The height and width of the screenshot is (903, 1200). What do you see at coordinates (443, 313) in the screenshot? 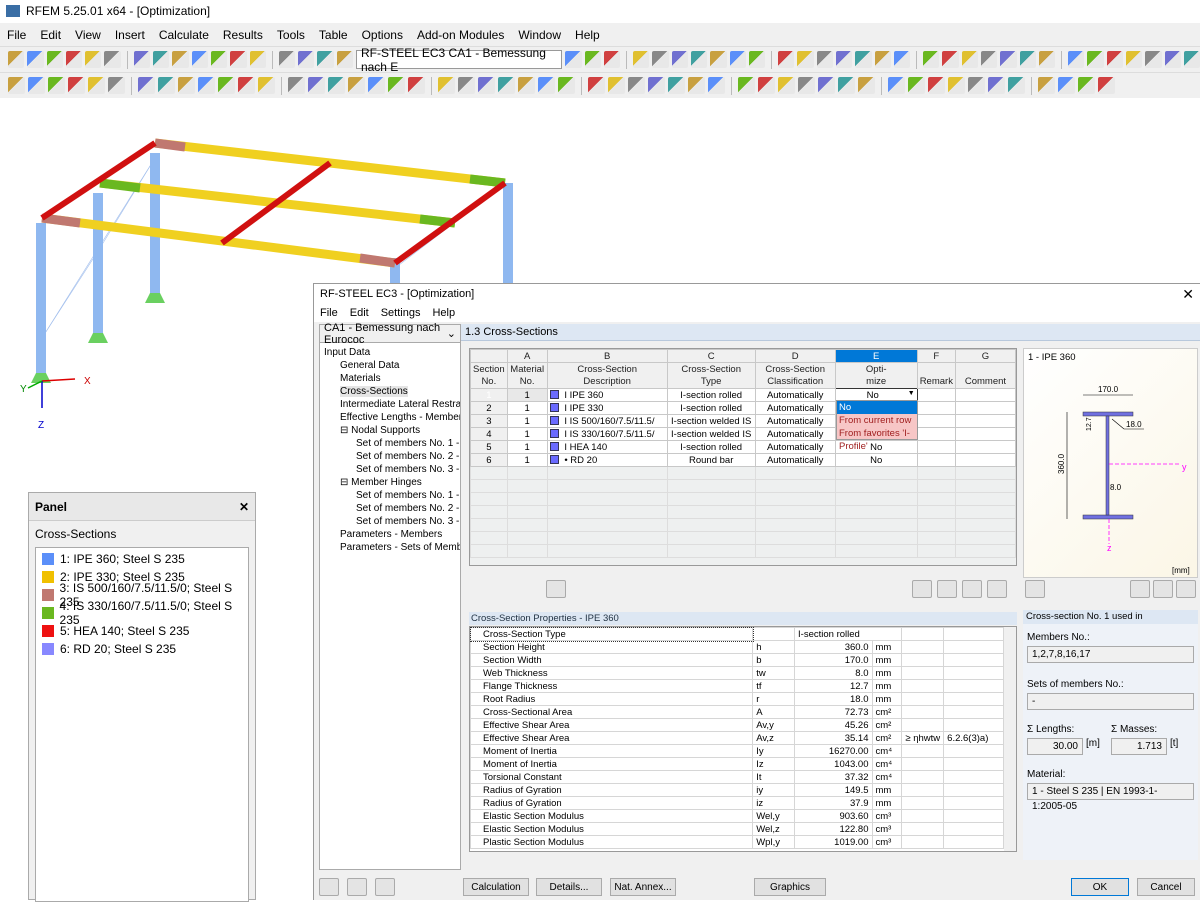
I see `dialog-menu-help: Help` at bounding box center [443, 313].